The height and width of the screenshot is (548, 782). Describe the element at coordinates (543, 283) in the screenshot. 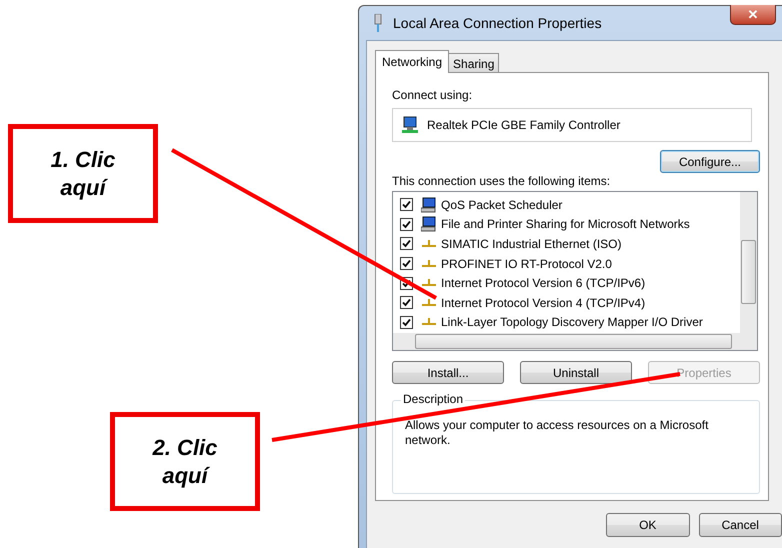

I see `list-item: Internet Protocol Version 6 (TCP/IPv6)` at that location.